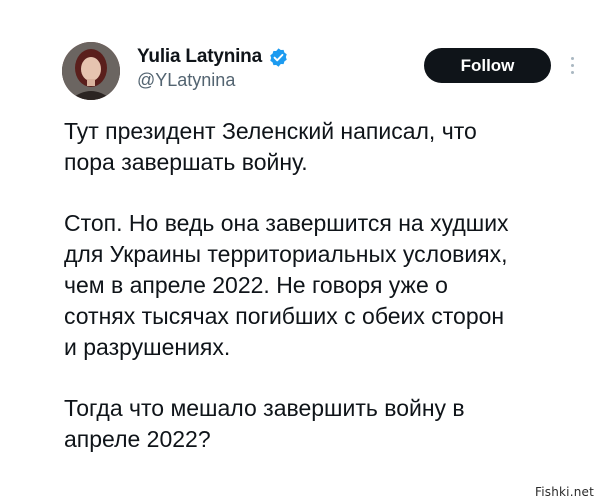 Image resolution: width=600 pixels, height=503 pixels. I want to click on author-name-row: Yulia Latynina, so click(213, 57).